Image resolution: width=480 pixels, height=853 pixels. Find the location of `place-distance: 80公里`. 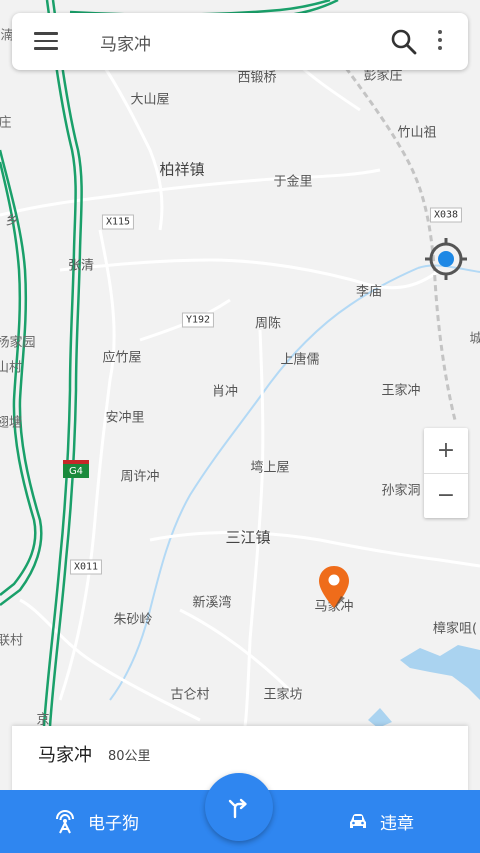

place-distance: 80公里 is located at coordinates (129, 756).